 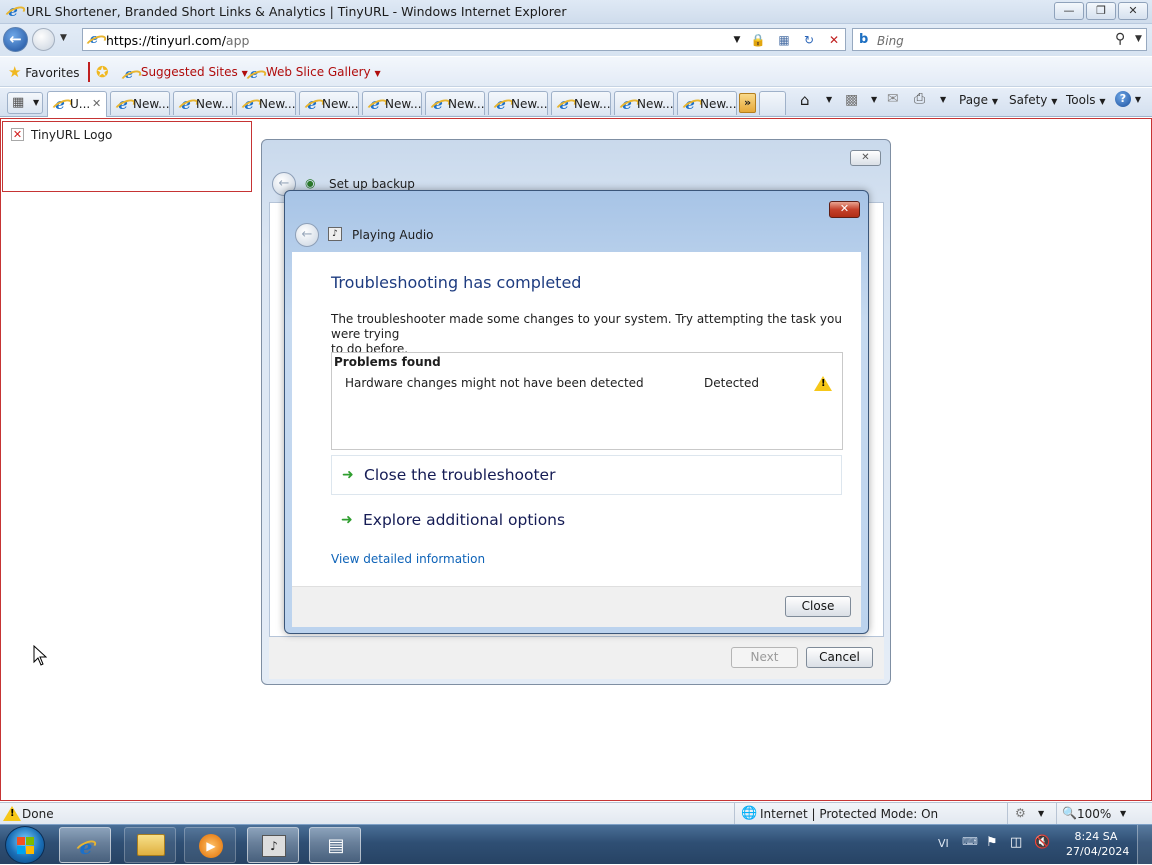 I want to click on tinyurl-logo-placeholder: ✕ TinyURL Logo, so click(x=127, y=156).